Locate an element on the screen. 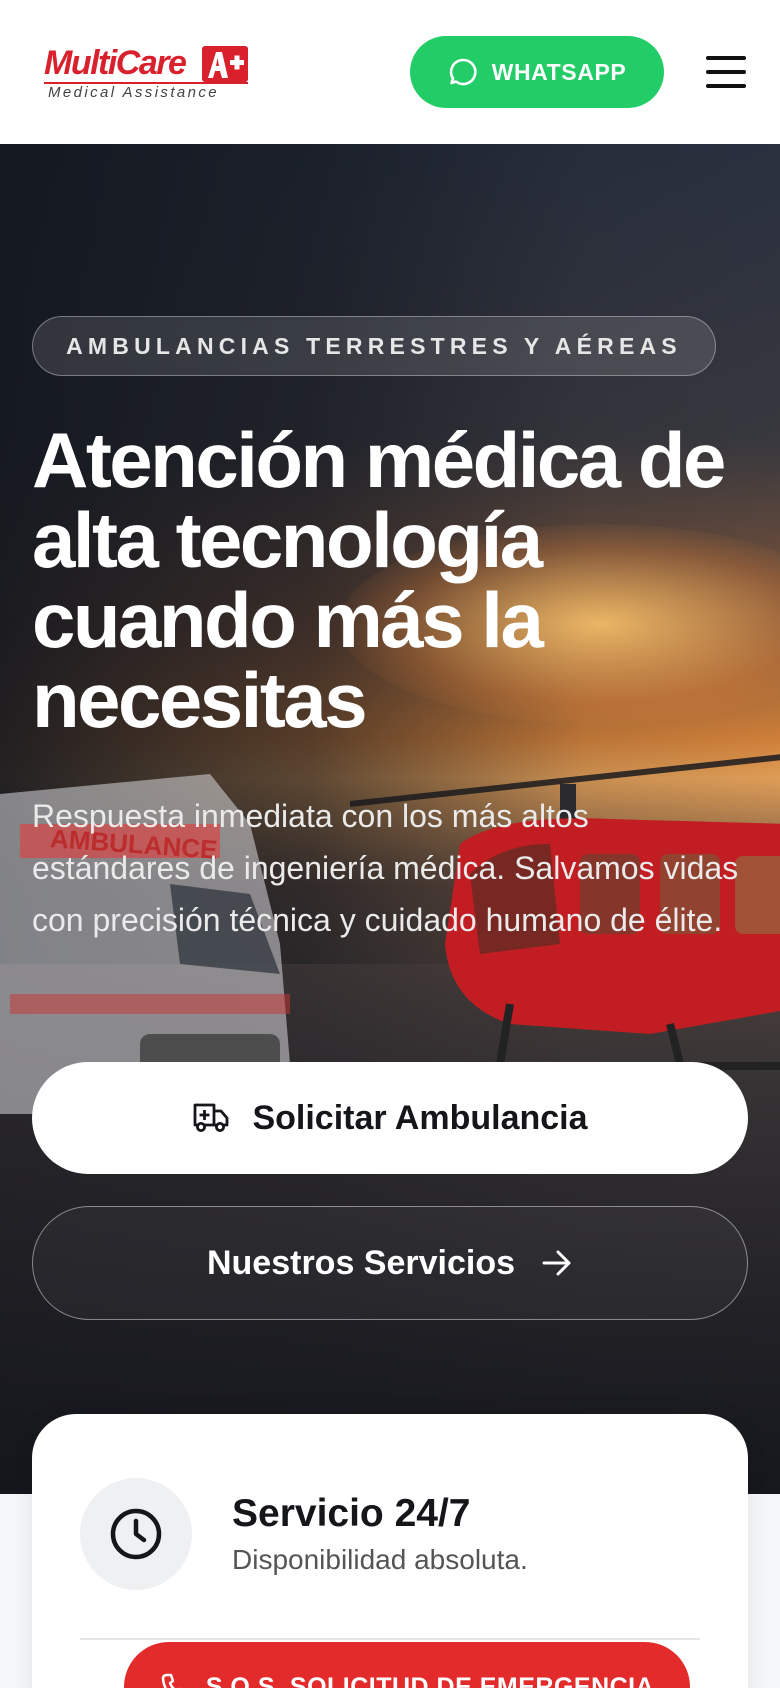 Image resolution: width=780 pixels, height=1688 pixels. hero-title-line: alta tecnología is located at coordinates (287, 540).